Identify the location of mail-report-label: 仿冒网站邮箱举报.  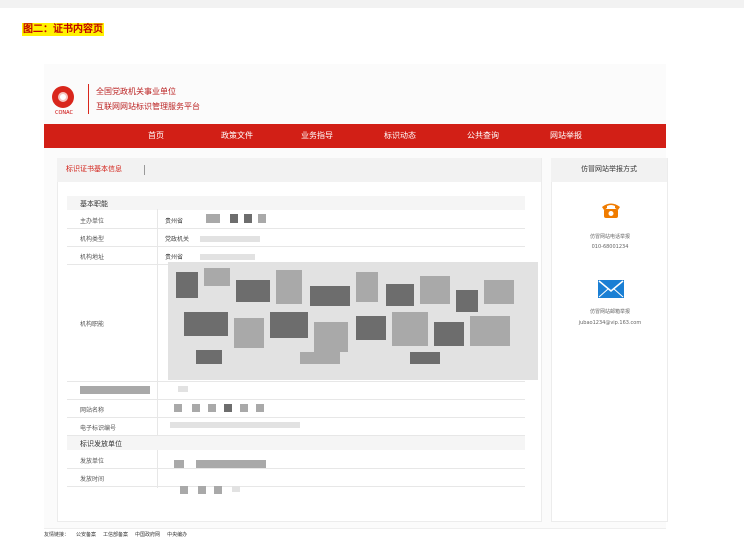
(609, 312).